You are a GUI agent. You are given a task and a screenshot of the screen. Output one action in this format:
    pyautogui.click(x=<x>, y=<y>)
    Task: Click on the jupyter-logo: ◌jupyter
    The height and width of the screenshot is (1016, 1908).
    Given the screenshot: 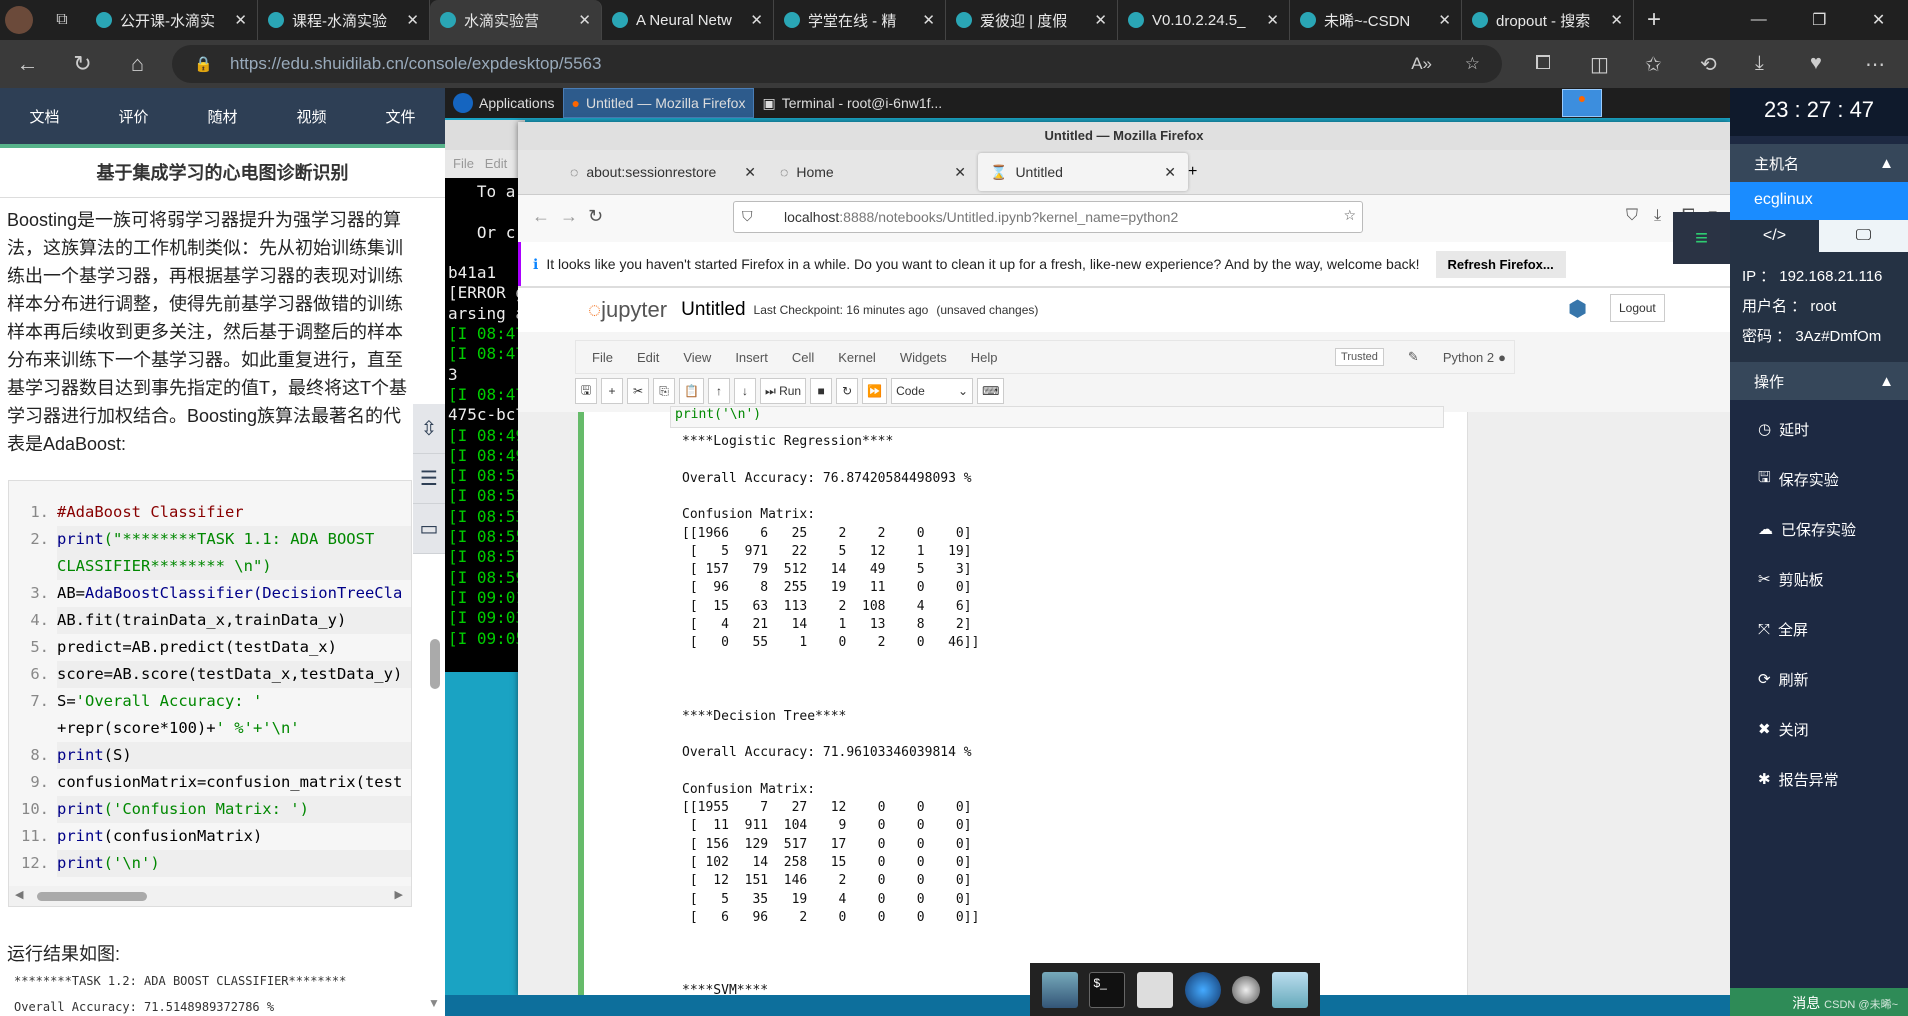 What is the action you would take?
    pyautogui.click(x=627, y=310)
    